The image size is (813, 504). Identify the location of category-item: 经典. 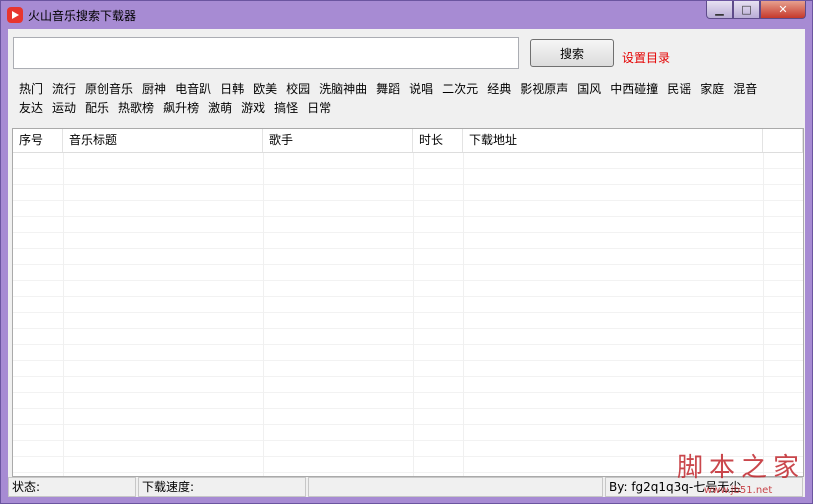
(499, 88).